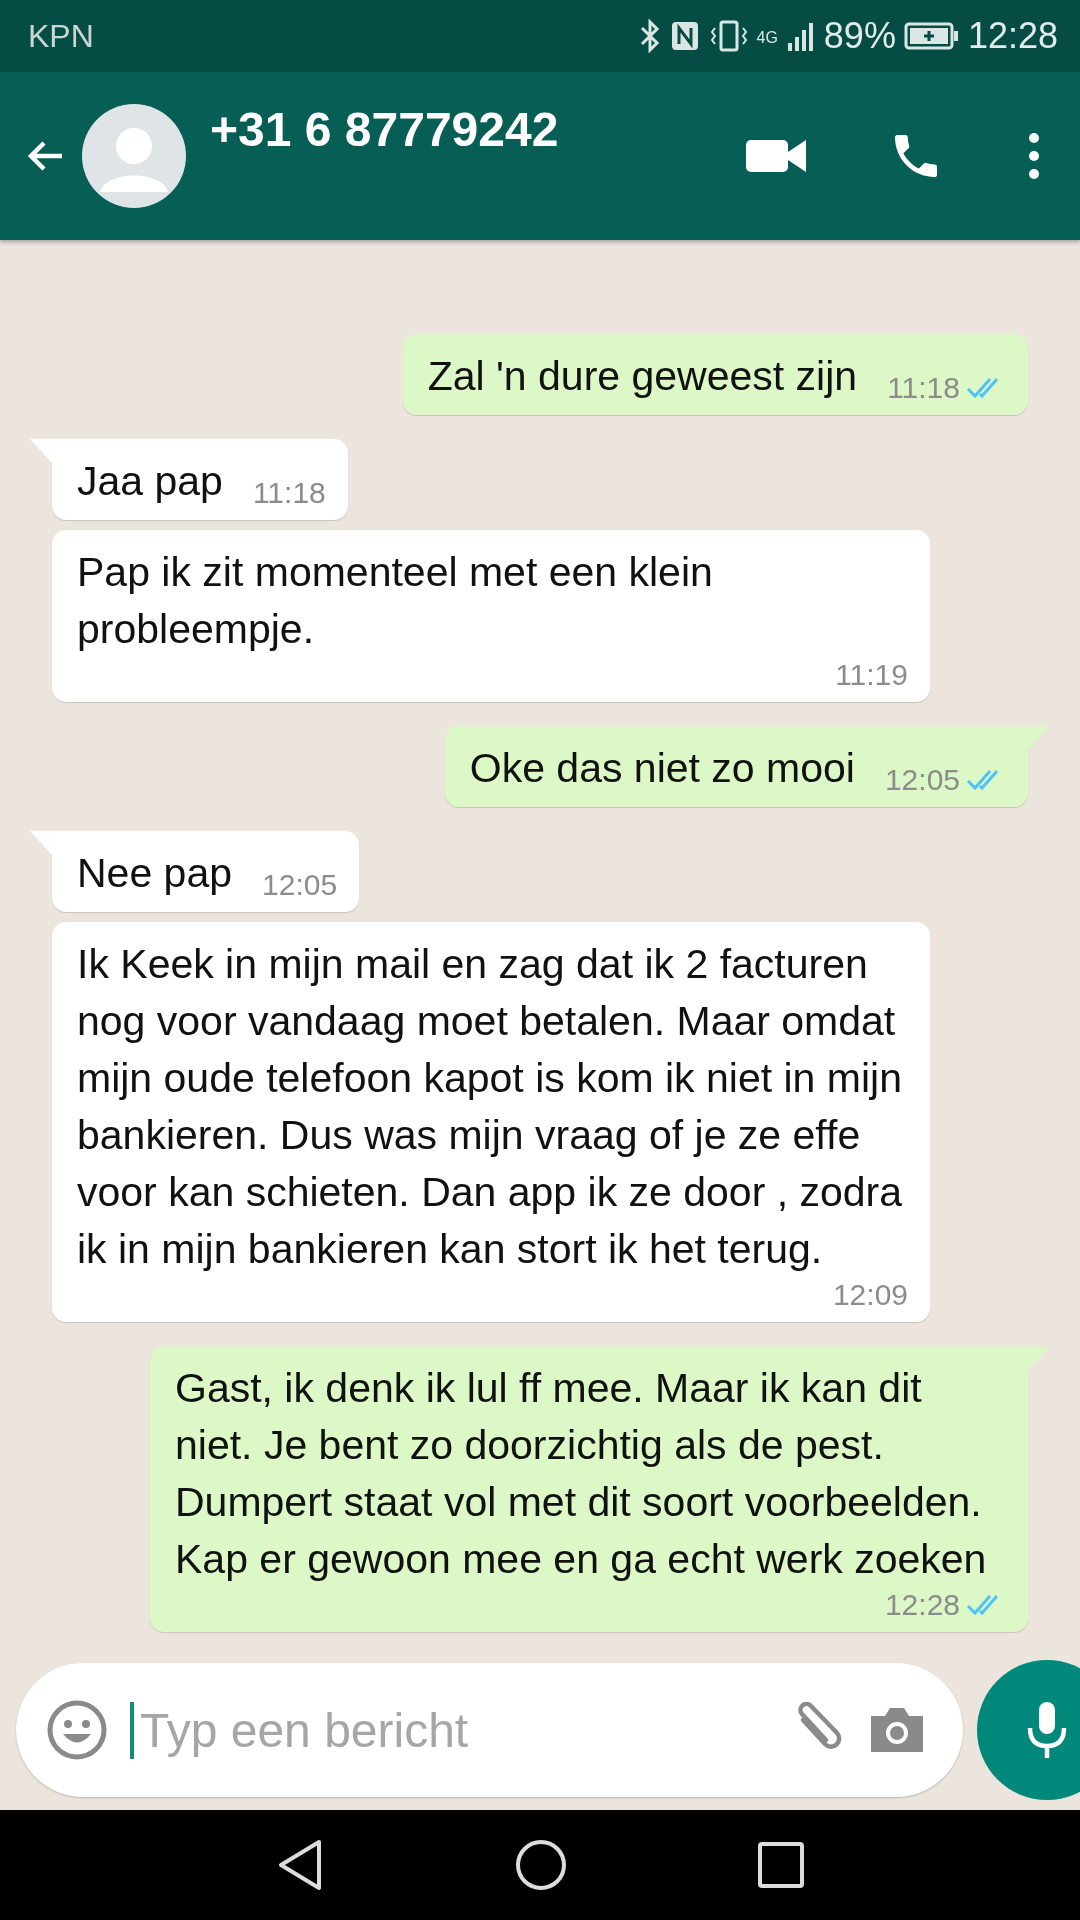 The width and height of the screenshot is (1080, 1920). What do you see at coordinates (870, 1295) in the screenshot?
I see `message-time: 12:09` at bounding box center [870, 1295].